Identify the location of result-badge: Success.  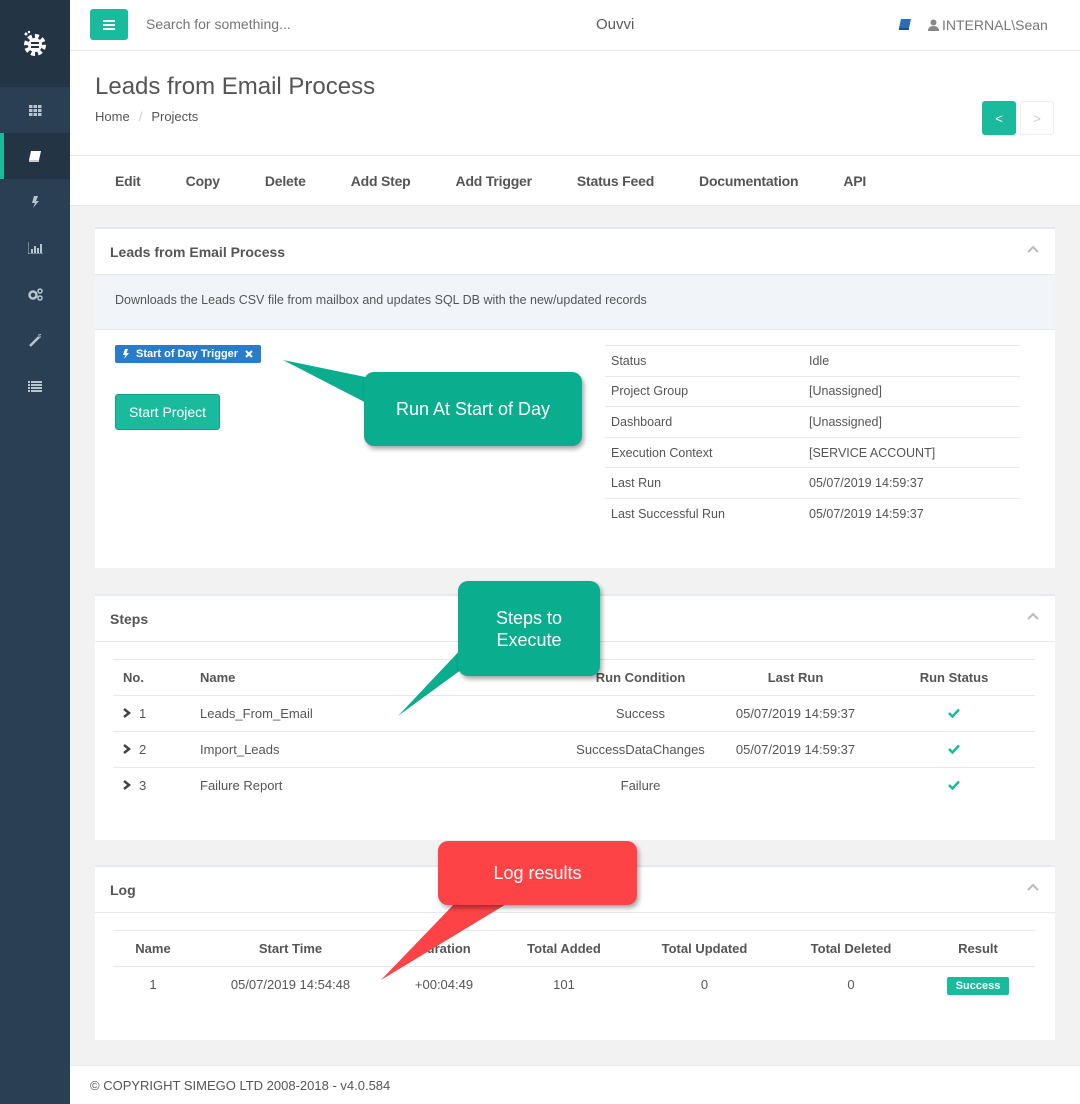
(978, 986).